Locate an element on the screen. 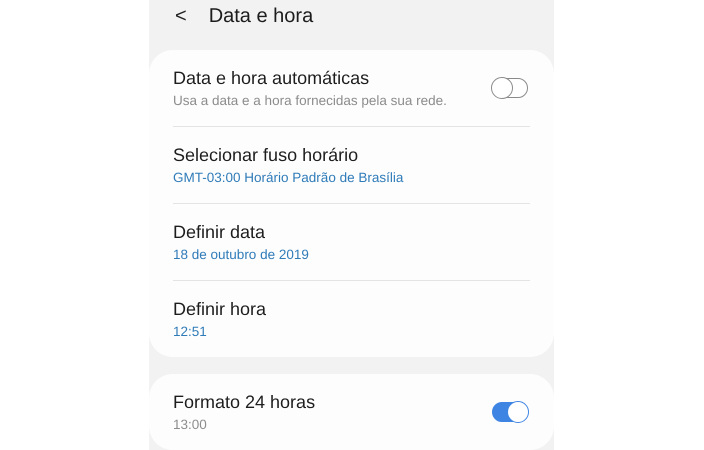 The image size is (704, 450). setting-description: Usa a data e a hora fornecidas pela sua rede. is located at coordinates (310, 100).